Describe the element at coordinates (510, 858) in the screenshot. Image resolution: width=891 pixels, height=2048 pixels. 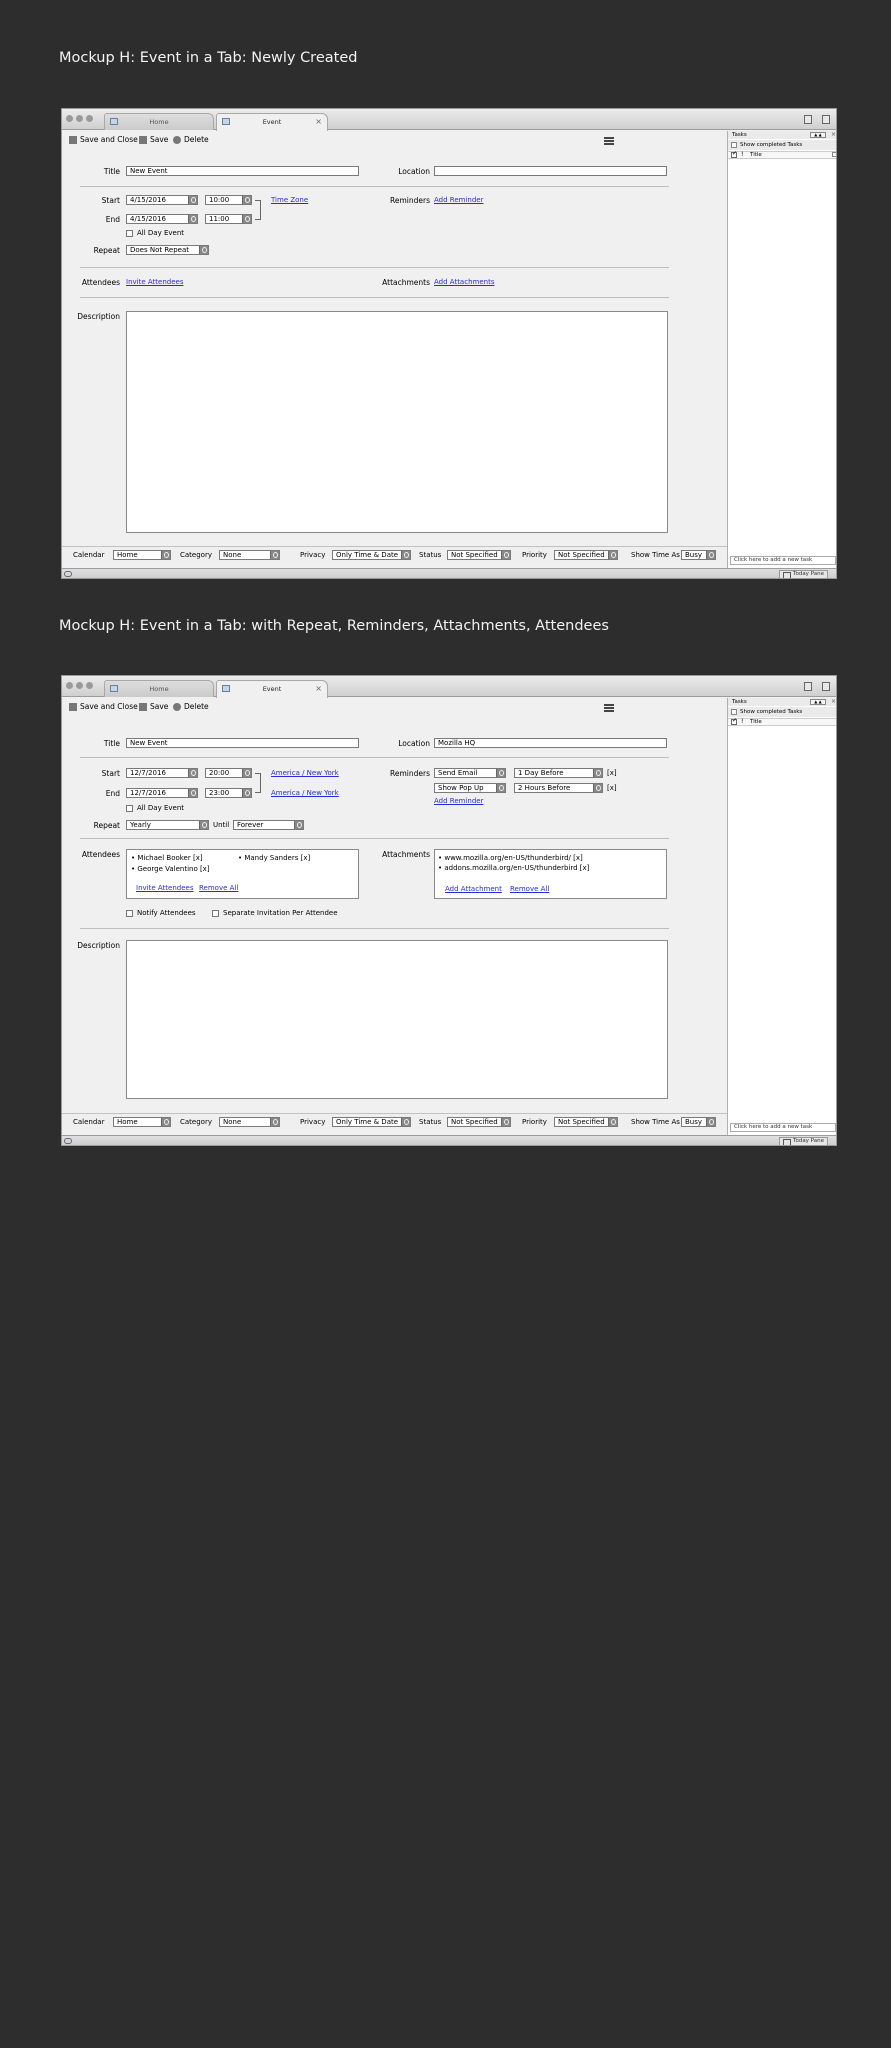
I see `attachment-item: • www.mozilla.org/en-US/thunderbird/ [x]` at that location.